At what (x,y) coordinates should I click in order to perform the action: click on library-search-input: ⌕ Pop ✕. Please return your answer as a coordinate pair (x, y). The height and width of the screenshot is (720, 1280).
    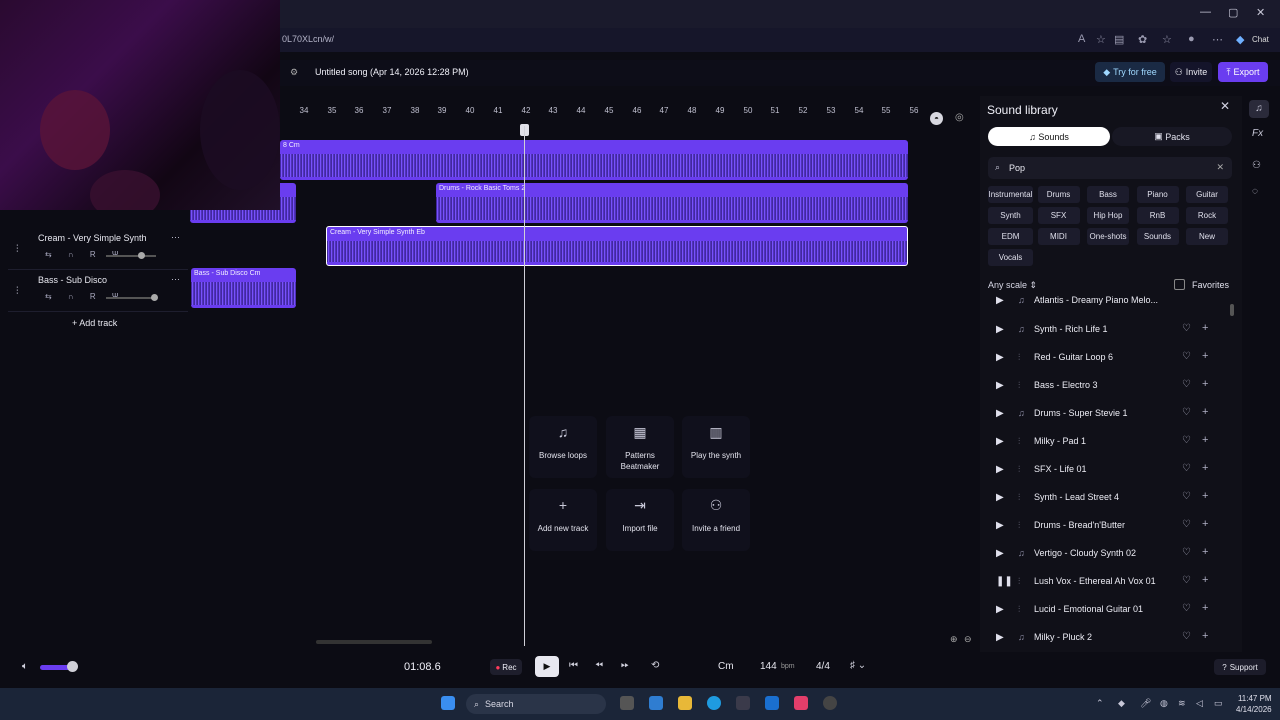
    Looking at the image, I should click on (1110, 168).